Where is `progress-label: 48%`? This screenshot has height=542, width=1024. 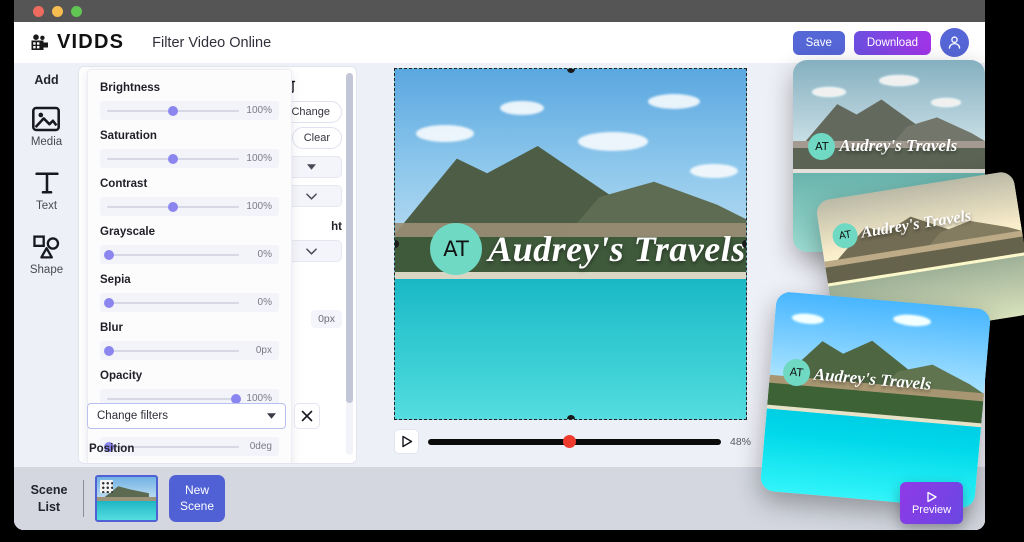 progress-label: 48% is located at coordinates (741, 441).